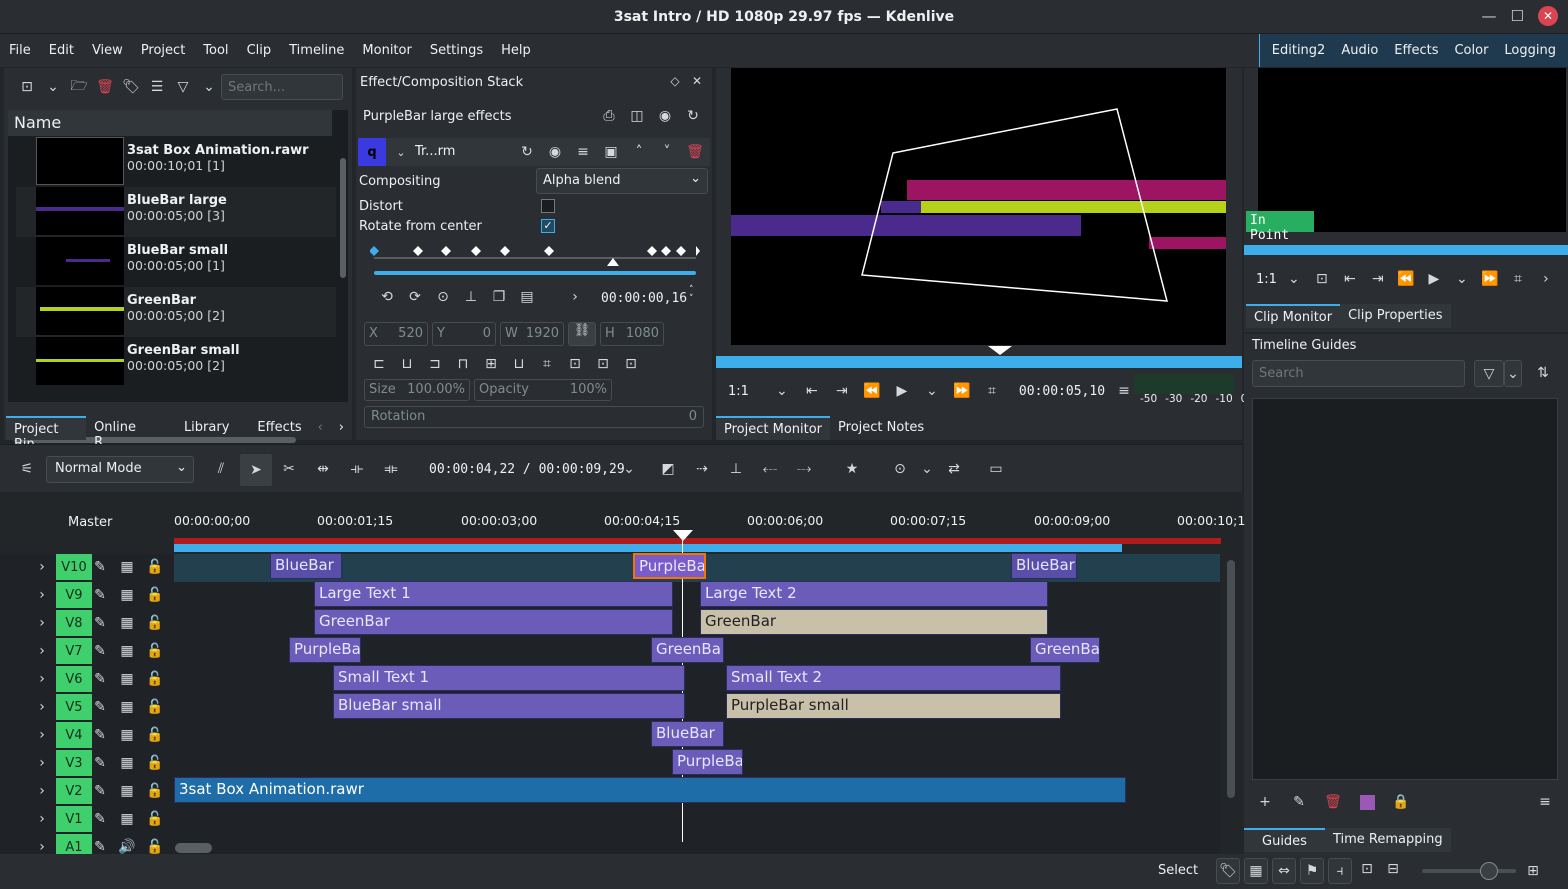  Describe the element at coordinates (842, 391) in the screenshot. I see `set-out-icon: ⇥` at that location.